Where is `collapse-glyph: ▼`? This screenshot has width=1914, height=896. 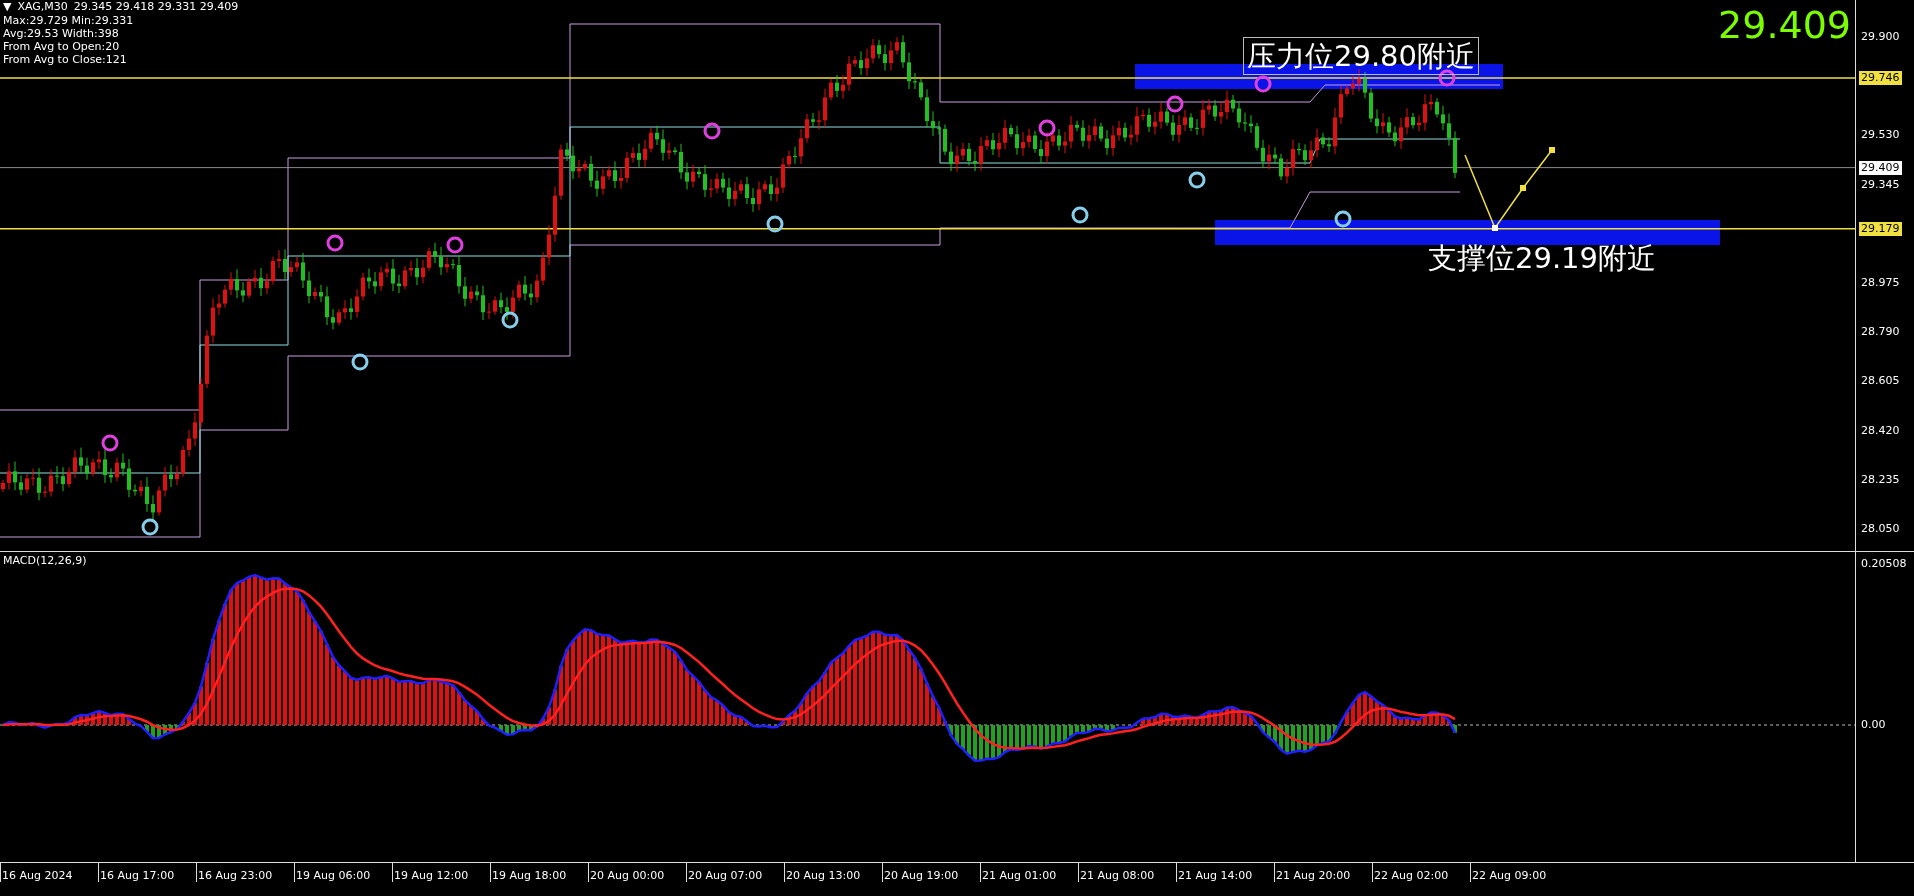 collapse-glyph: ▼ is located at coordinates (7, 7).